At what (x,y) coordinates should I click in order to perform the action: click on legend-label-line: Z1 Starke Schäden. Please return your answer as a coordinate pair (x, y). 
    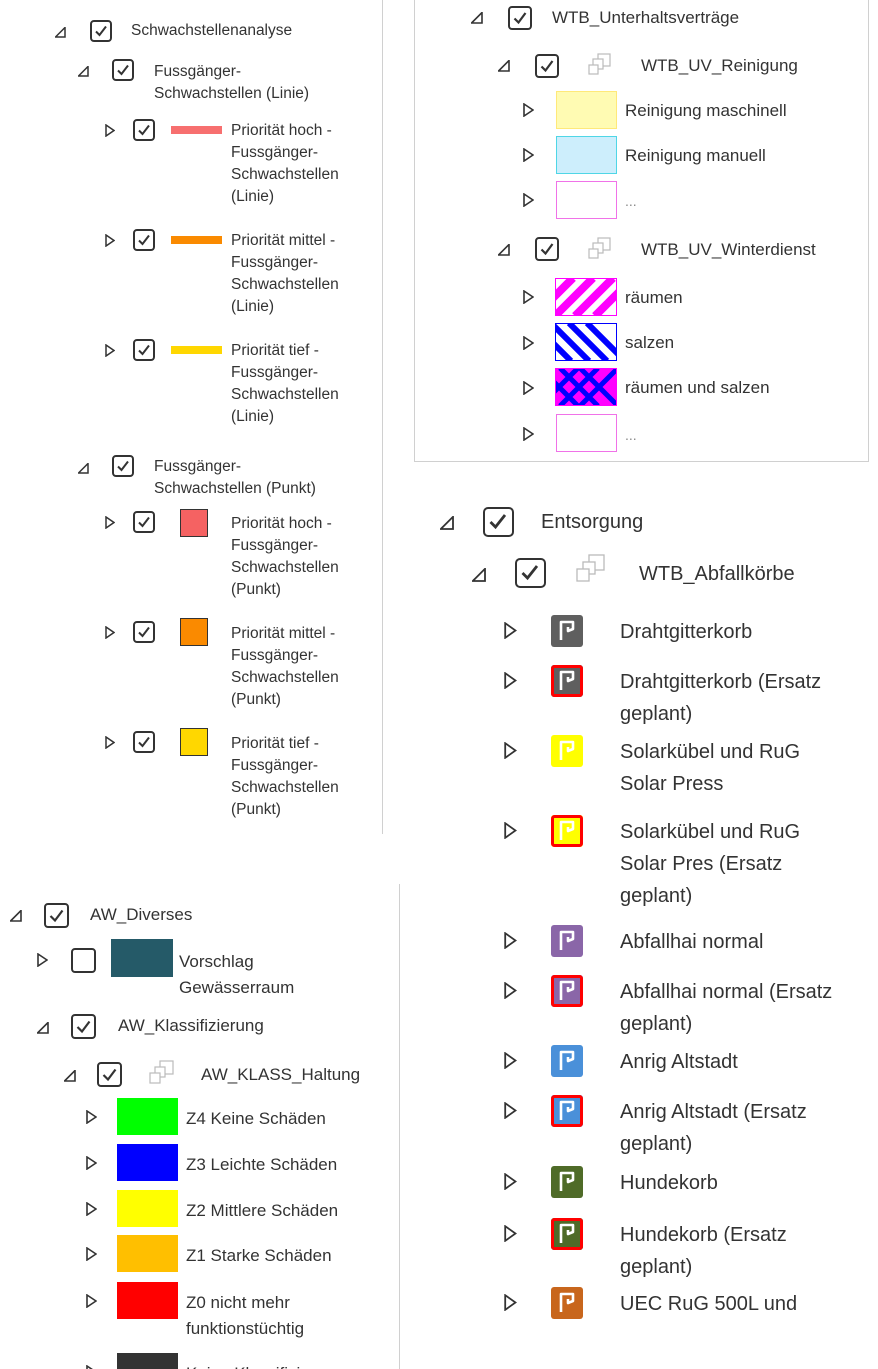
    Looking at the image, I should click on (259, 1255).